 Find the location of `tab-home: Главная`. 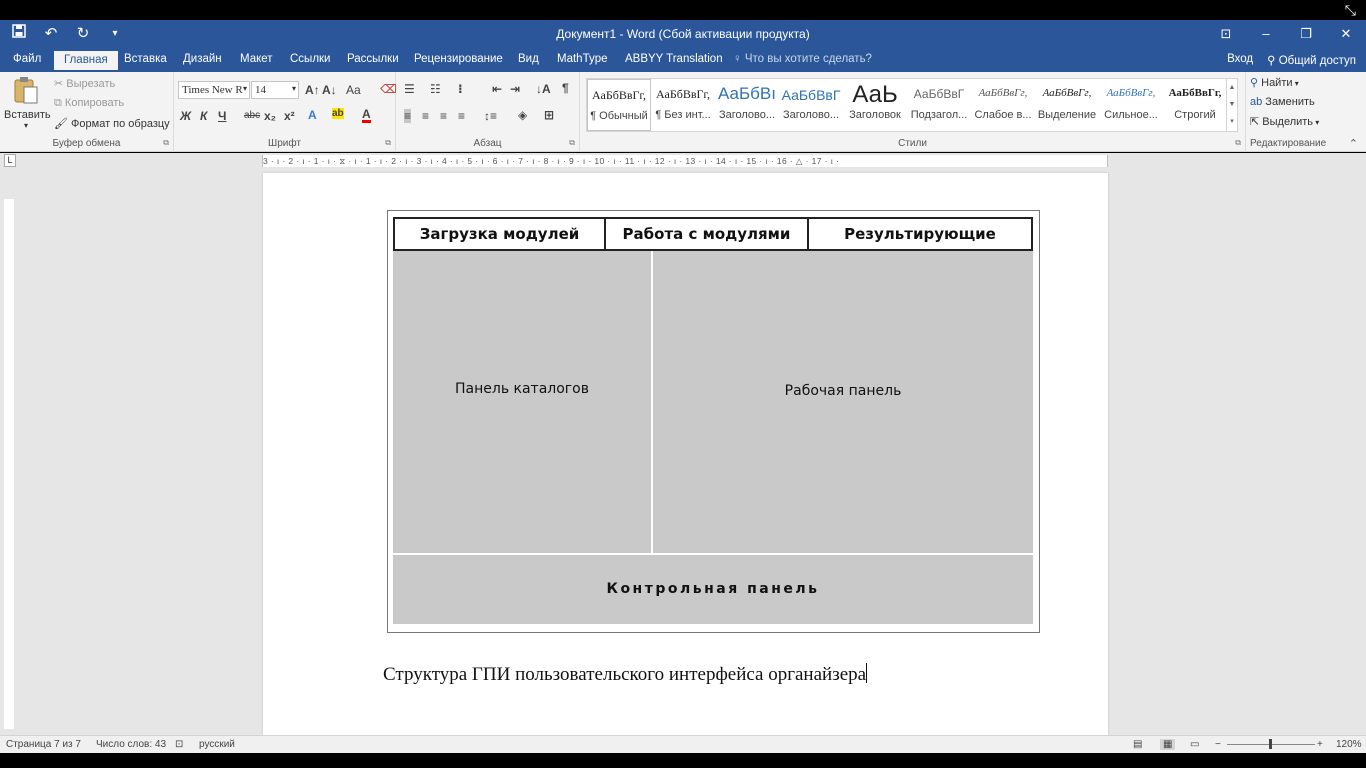

tab-home: Главная is located at coordinates (86, 60).